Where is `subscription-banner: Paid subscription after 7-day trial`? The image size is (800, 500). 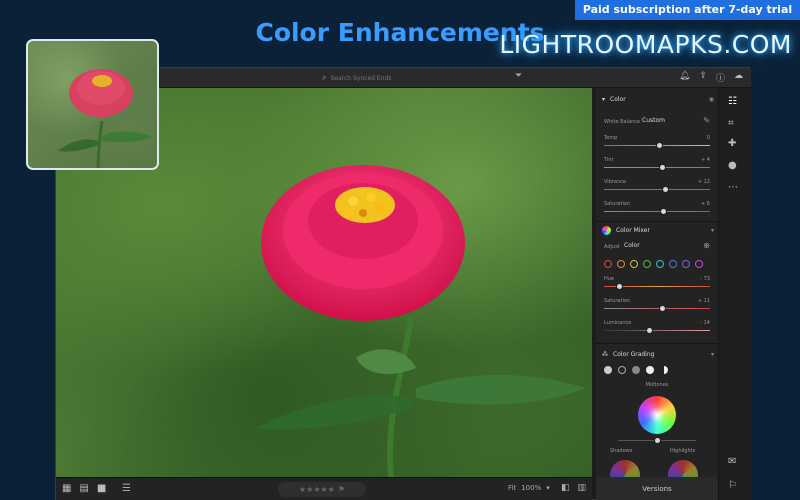
subscription-banner: Paid subscription after 7-day trial is located at coordinates (687, 10).